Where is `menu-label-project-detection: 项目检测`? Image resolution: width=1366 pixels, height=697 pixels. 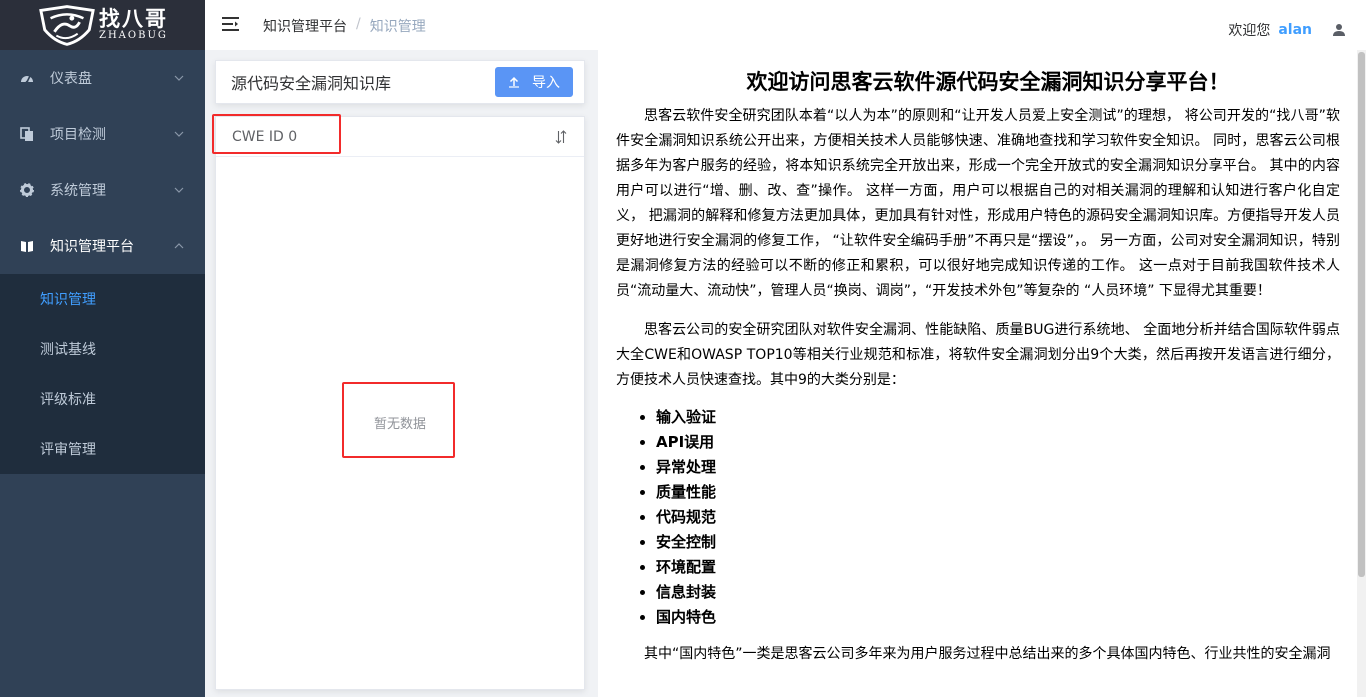
menu-label-project-detection: 项目检测 is located at coordinates (78, 135).